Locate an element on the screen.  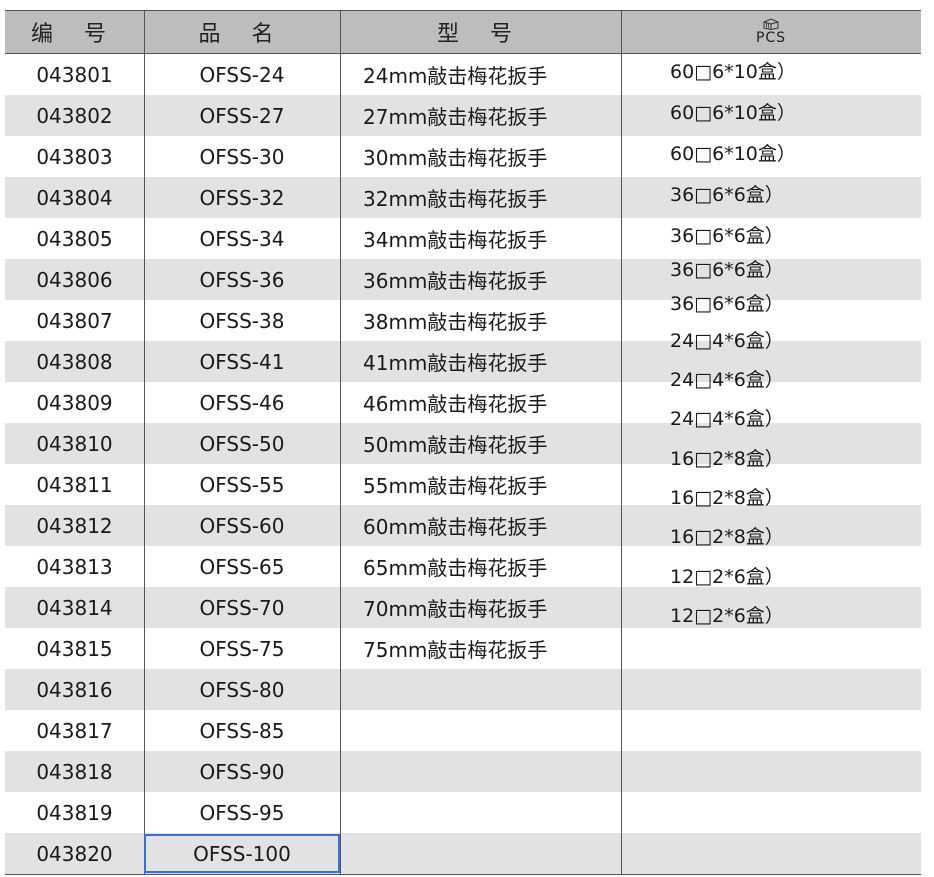
header-name: 品 名 is located at coordinates (242, 32).